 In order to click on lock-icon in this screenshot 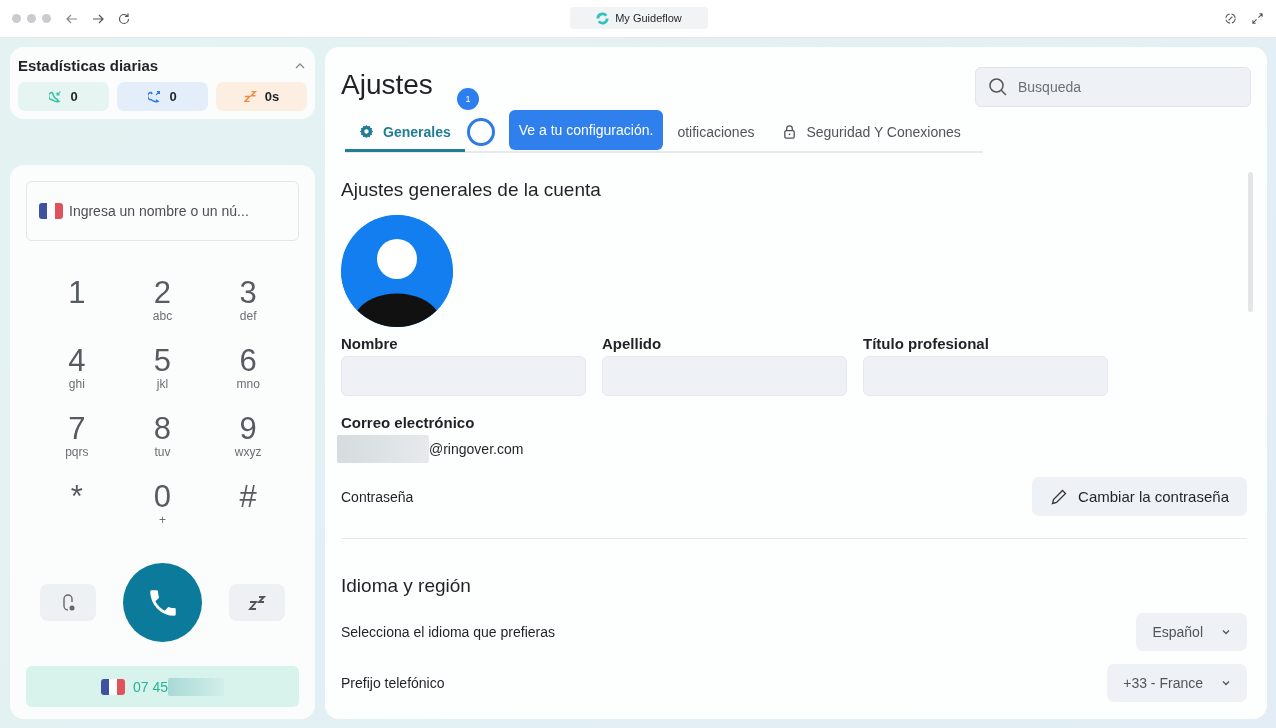, I will do `click(790, 131)`.